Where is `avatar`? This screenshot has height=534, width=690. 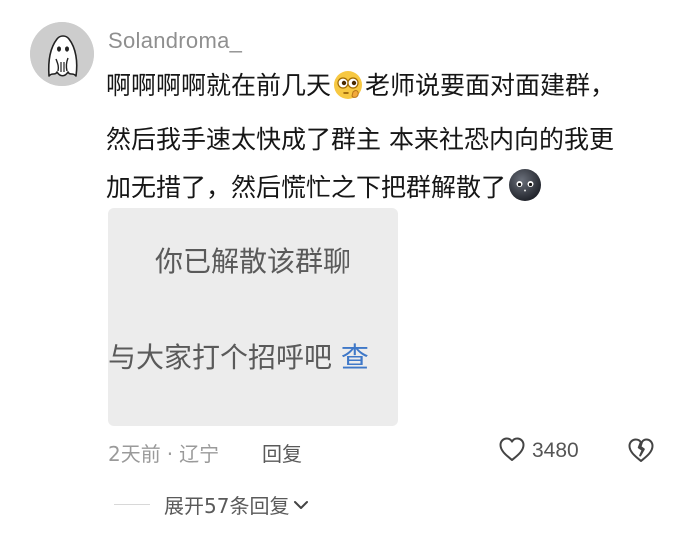 avatar is located at coordinates (62, 54).